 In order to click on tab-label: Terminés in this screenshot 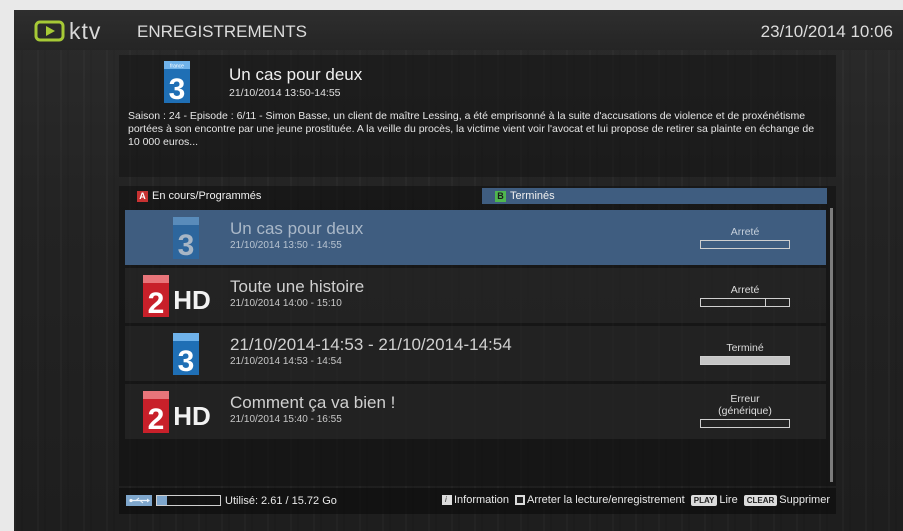, I will do `click(532, 196)`.